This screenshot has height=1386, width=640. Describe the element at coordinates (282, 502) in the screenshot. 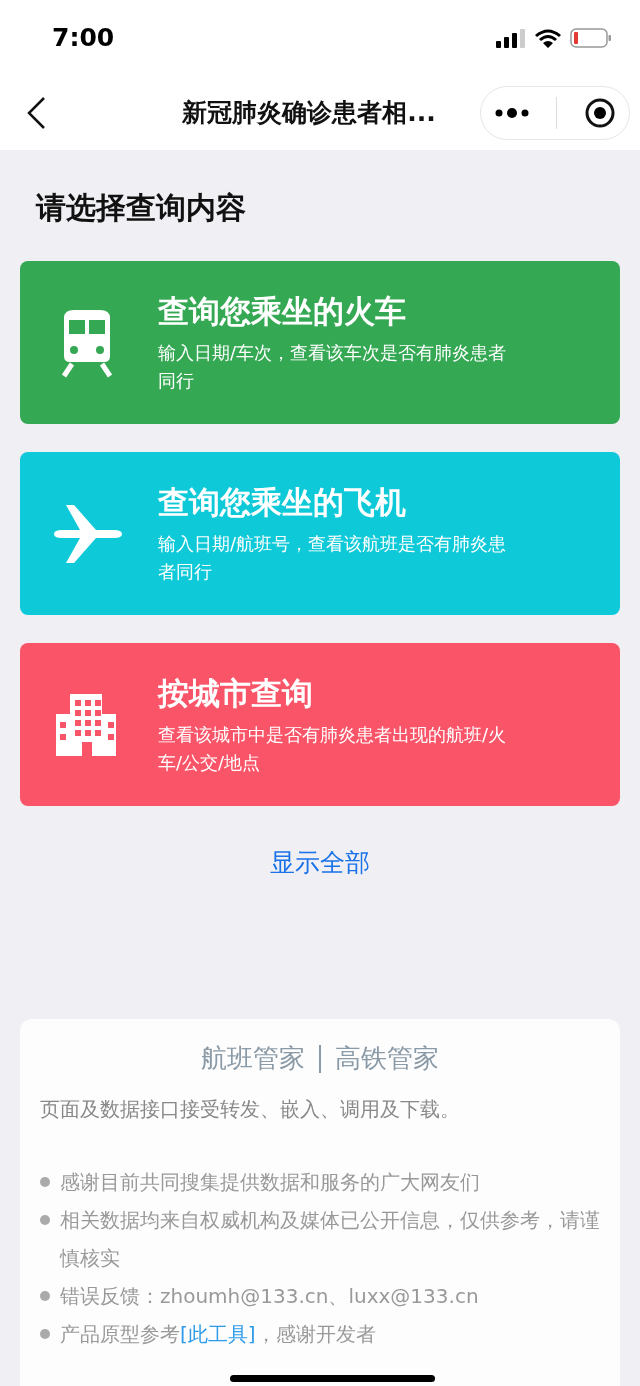

I see `card-title: 查询您乘坐的飞机` at that location.